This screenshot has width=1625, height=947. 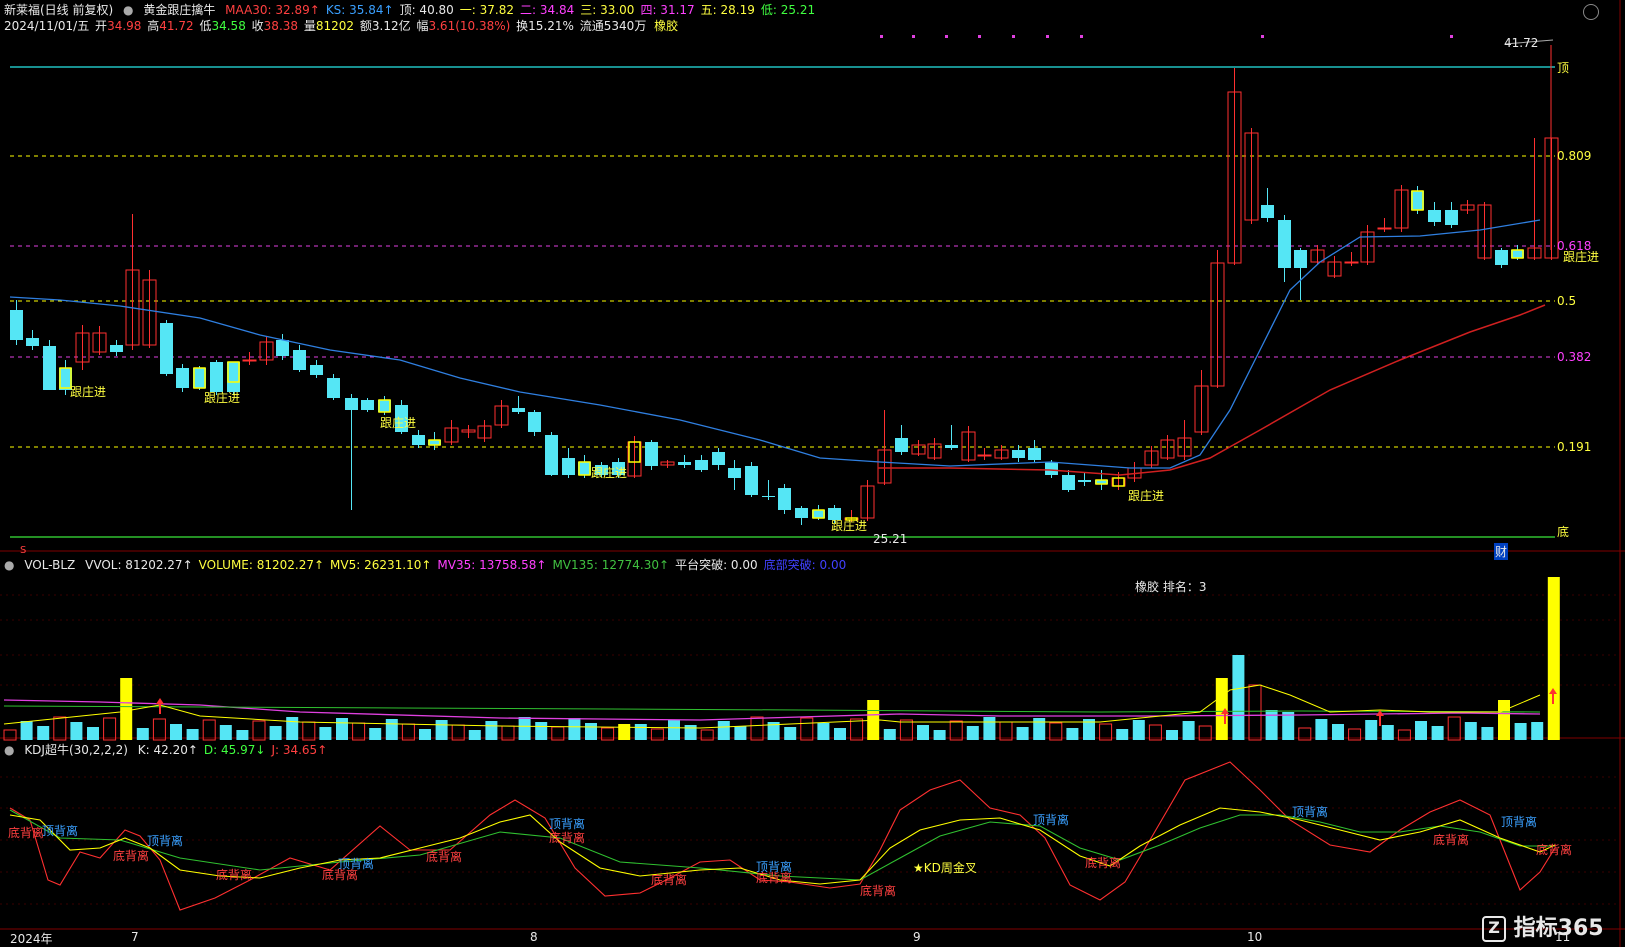 What do you see at coordinates (261, 565) in the screenshot?
I see `indicator-value: VOLUME: 81202.27↑` at bounding box center [261, 565].